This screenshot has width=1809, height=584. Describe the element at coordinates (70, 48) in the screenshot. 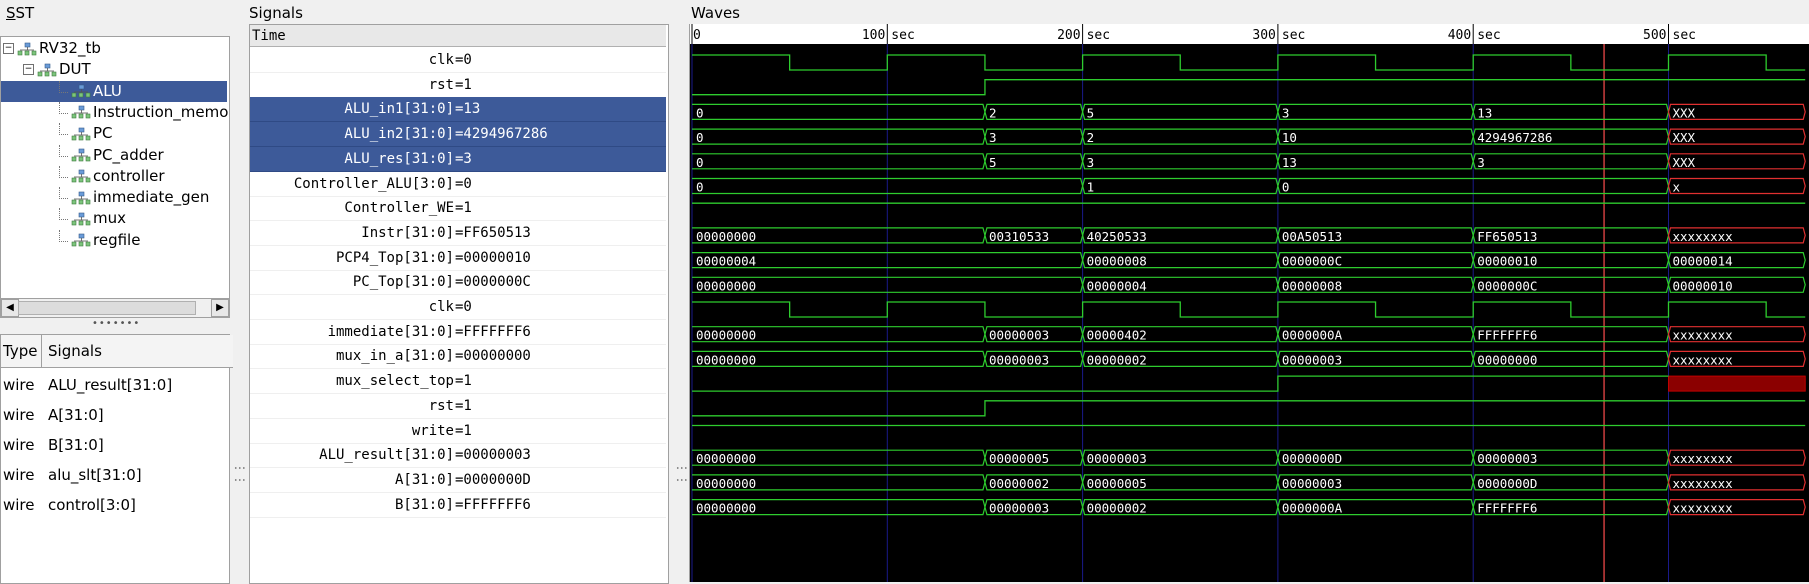

I see `tree-item-label: RV32_tb` at that location.